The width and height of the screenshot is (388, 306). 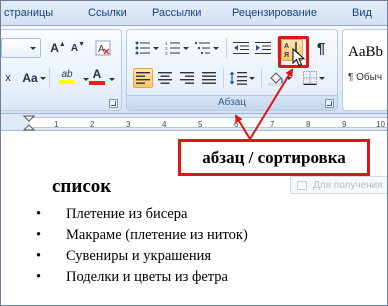 What do you see at coordinates (242, 127) in the screenshot?
I see `arrow-to-paragraph-group` at bounding box center [242, 127].